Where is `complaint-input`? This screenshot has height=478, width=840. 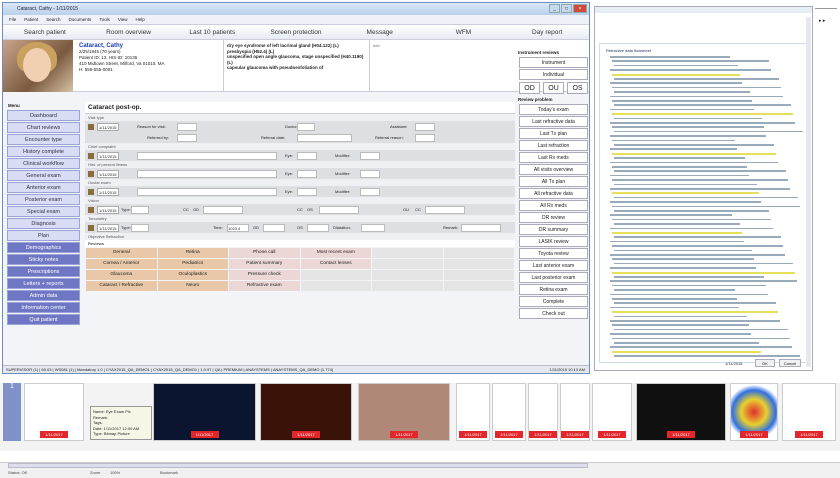
complaint-input is located at coordinates (207, 155).